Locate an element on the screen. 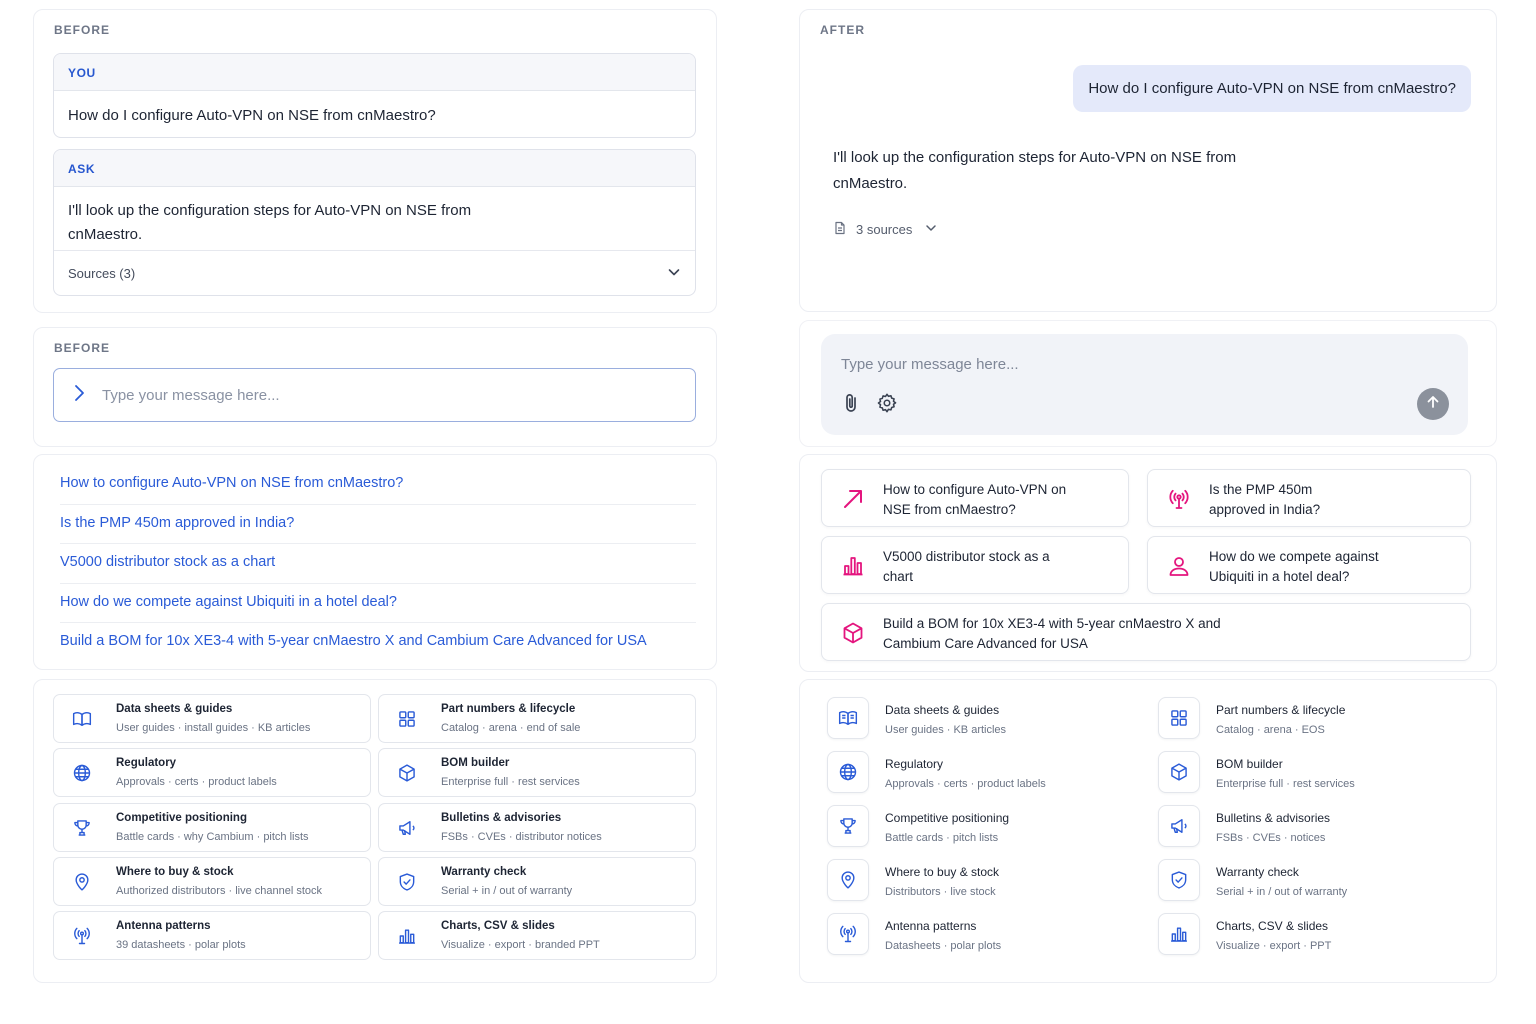 This screenshot has height=1024, width=1536. category-subtitle: Catalog · arena · end of sale is located at coordinates (511, 728).